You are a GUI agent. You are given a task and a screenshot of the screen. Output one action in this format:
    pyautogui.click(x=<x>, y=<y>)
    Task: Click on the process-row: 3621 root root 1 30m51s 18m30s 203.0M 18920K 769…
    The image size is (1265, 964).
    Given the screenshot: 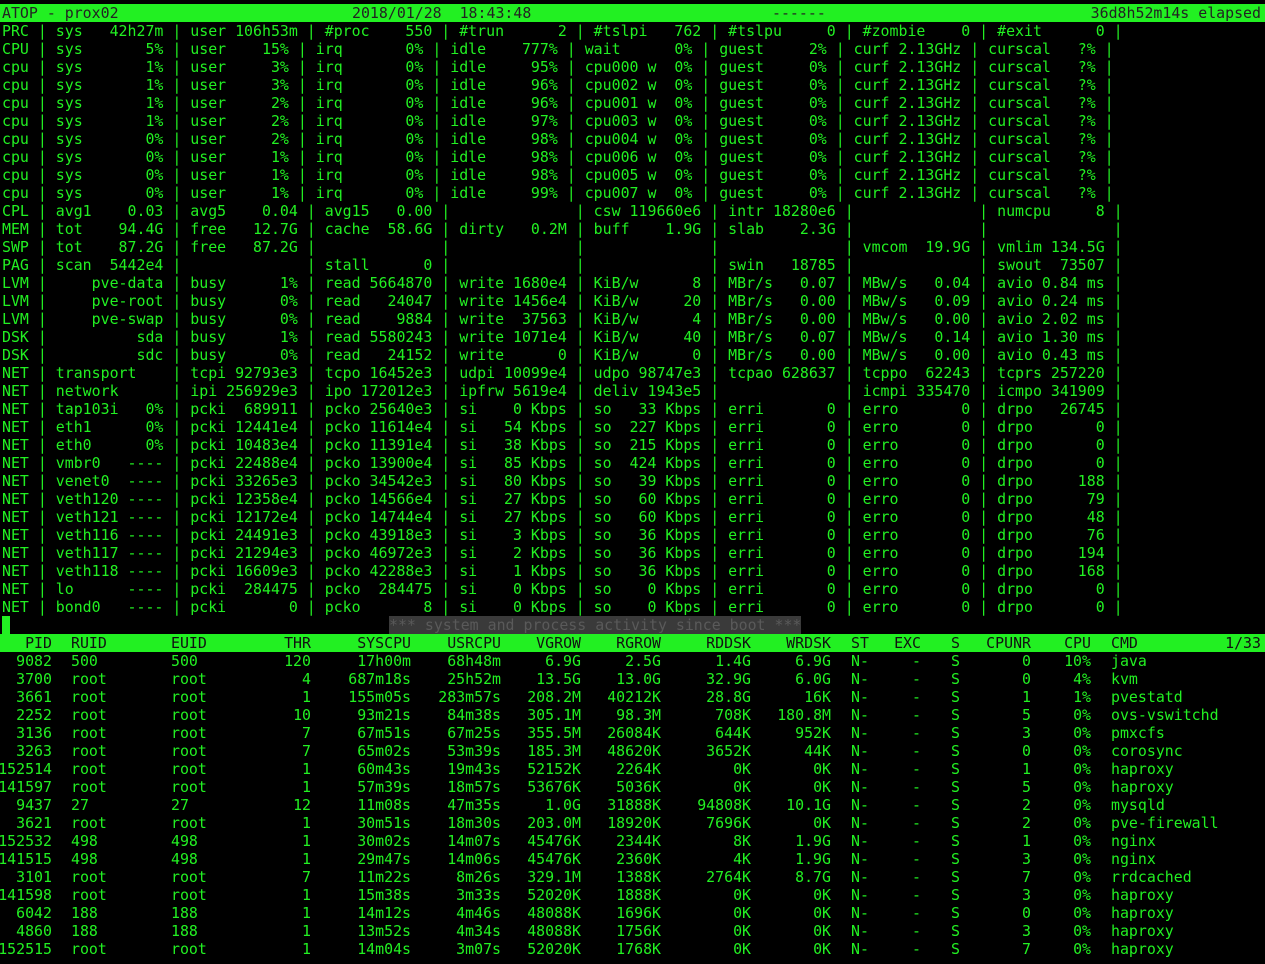 What is the action you would take?
    pyautogui.click(x=632, y=823)
    